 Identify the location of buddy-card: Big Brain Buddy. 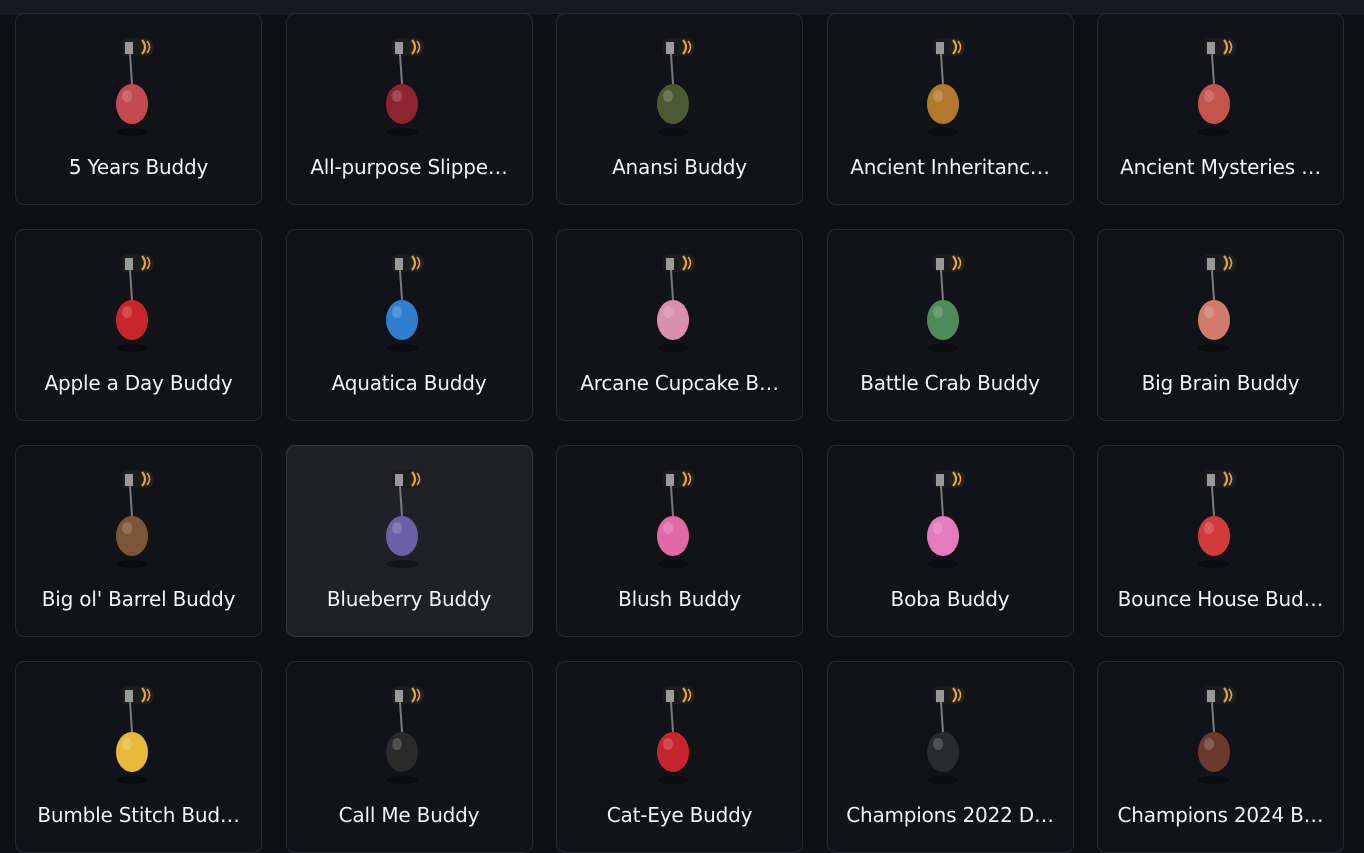
(1220, 325).